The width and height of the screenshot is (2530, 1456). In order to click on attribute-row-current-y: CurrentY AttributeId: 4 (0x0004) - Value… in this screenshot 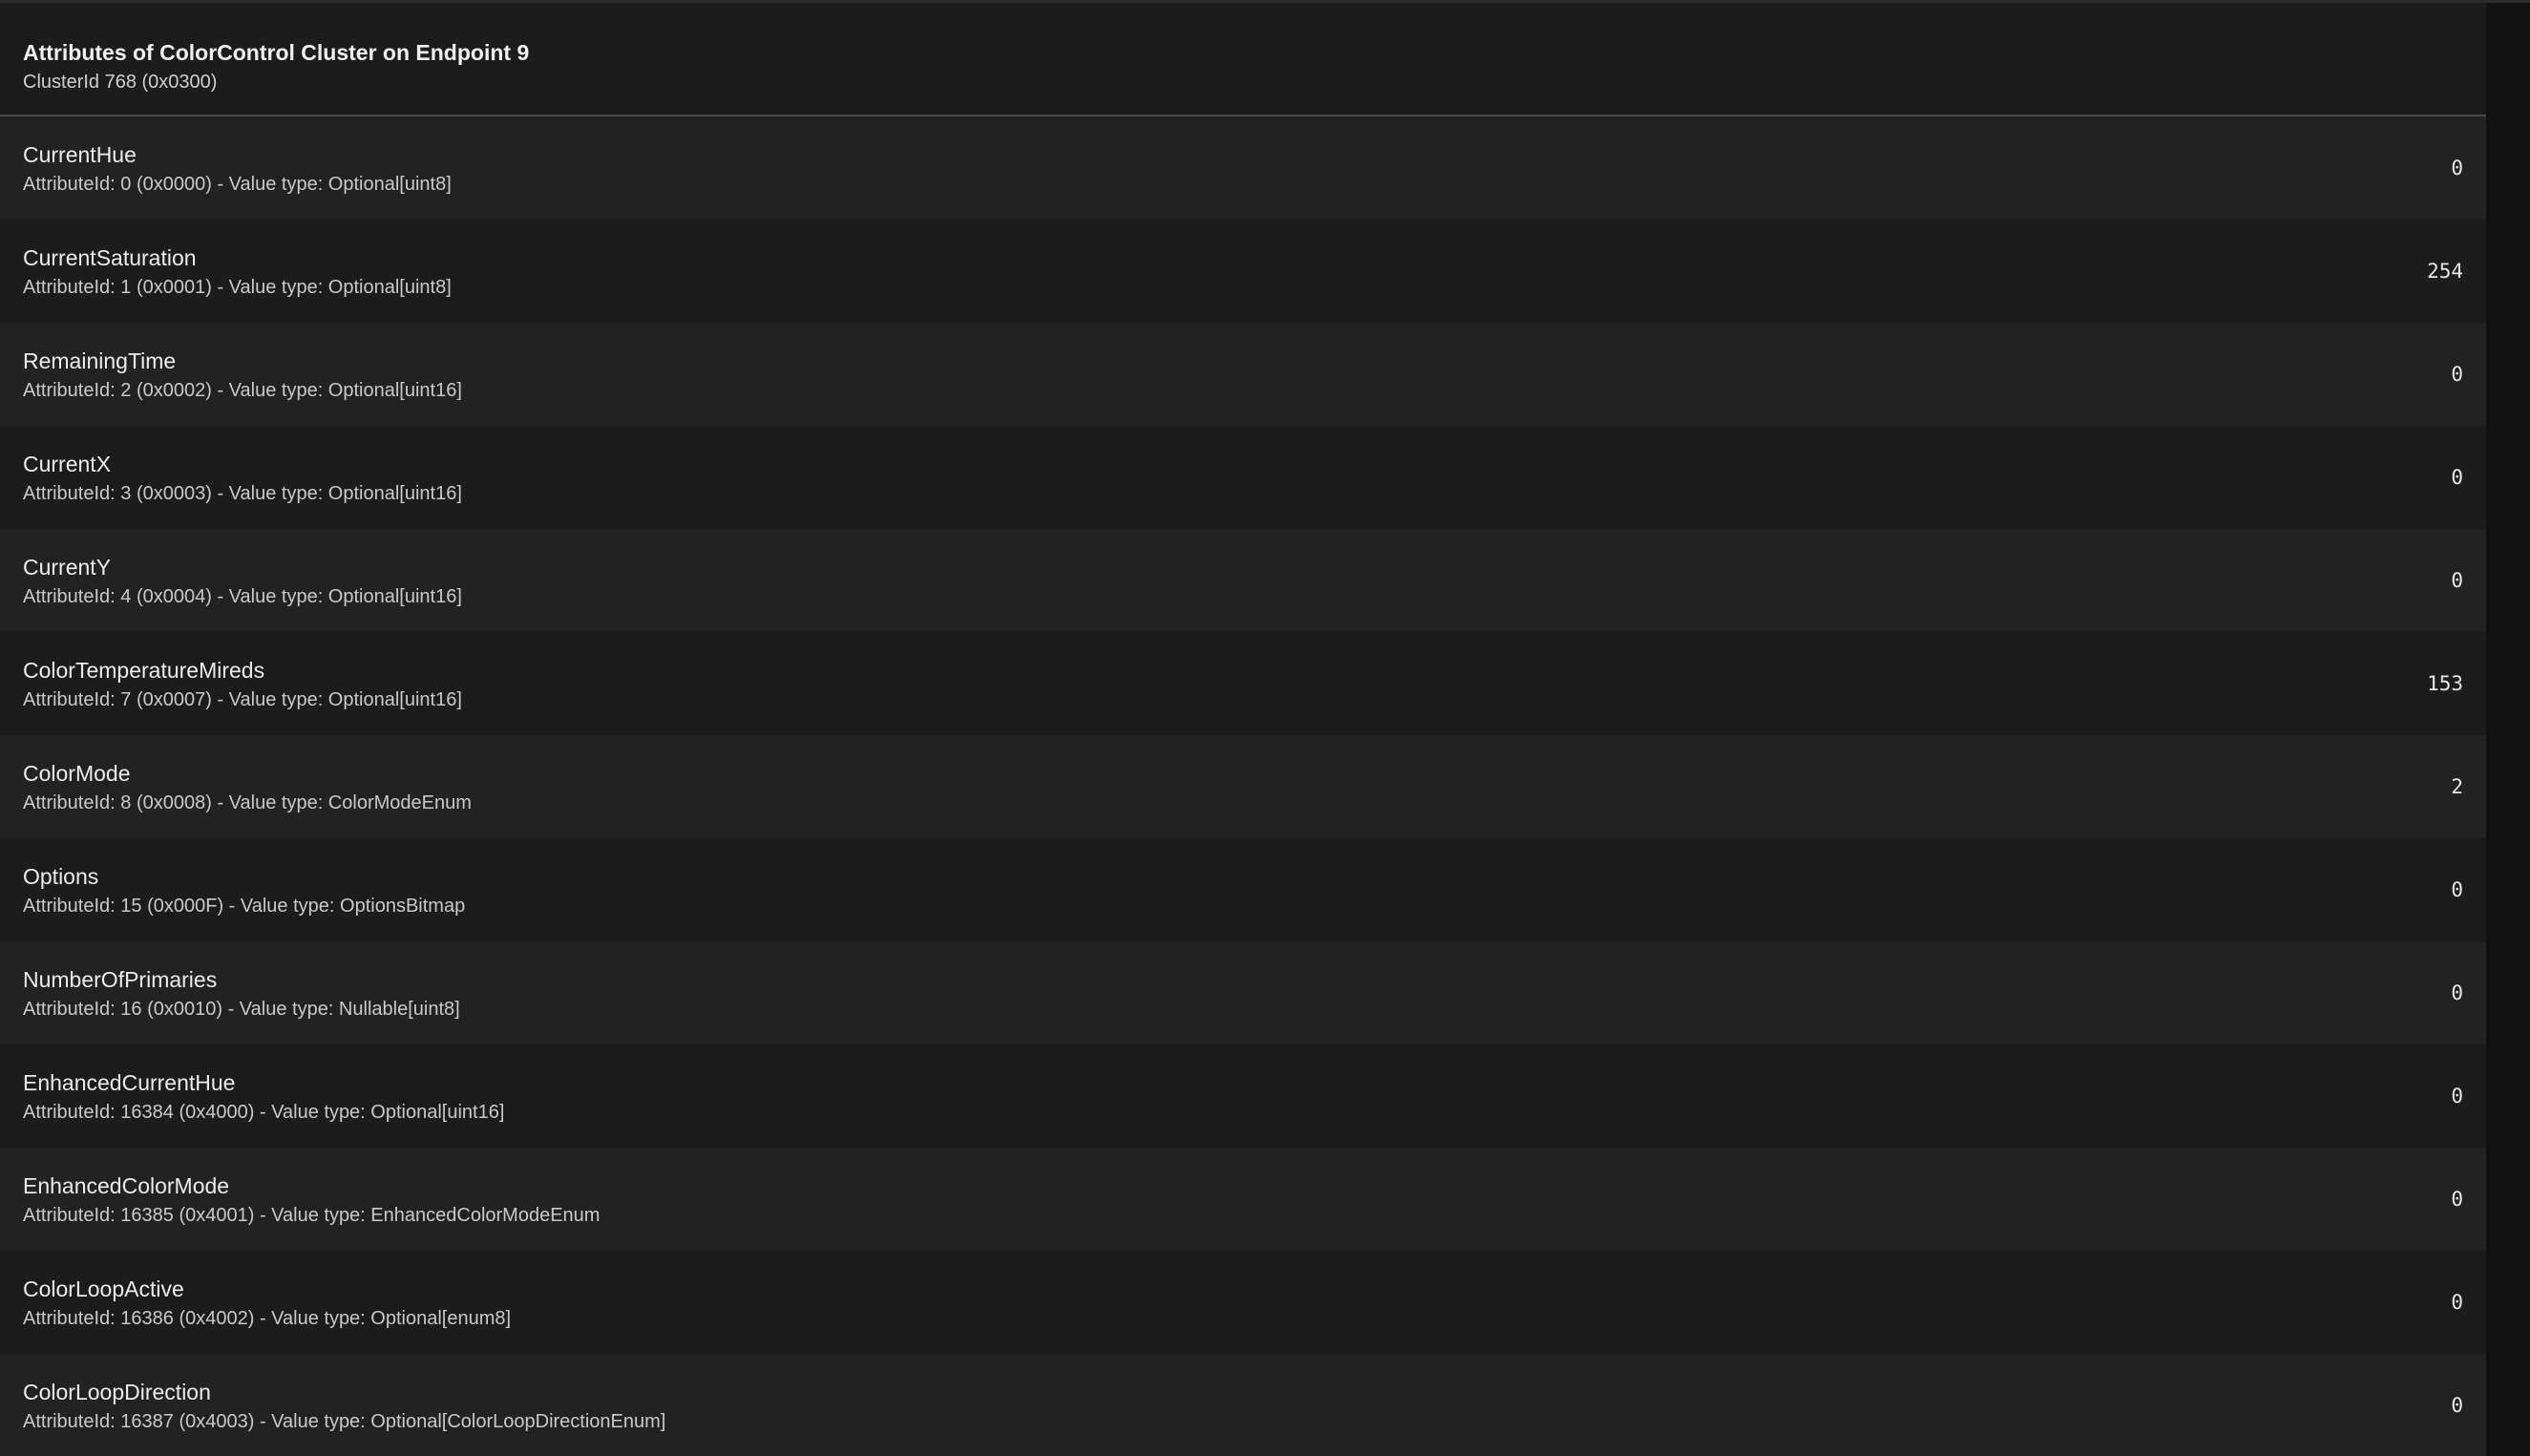, I will do `click(1243, 581)`.